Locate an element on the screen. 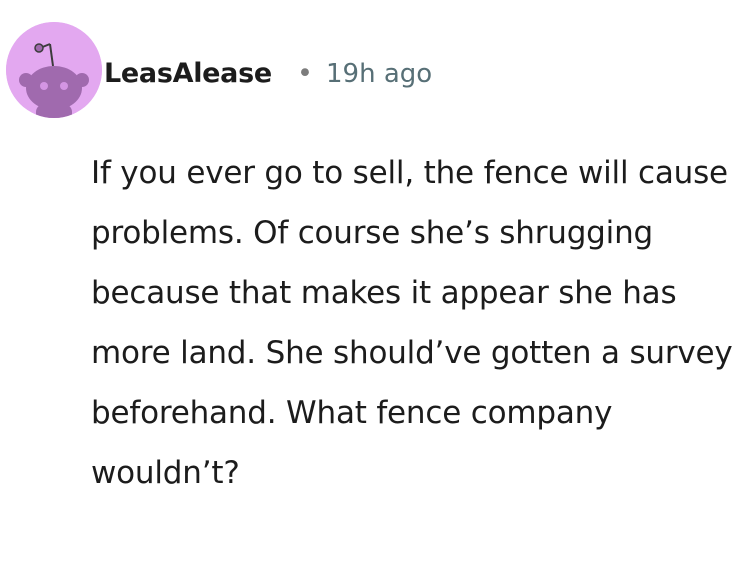 Image resolution: width=754 pixels, height=566 pixels. snoo-avatar-graphic is located at coordinates (54, 70).